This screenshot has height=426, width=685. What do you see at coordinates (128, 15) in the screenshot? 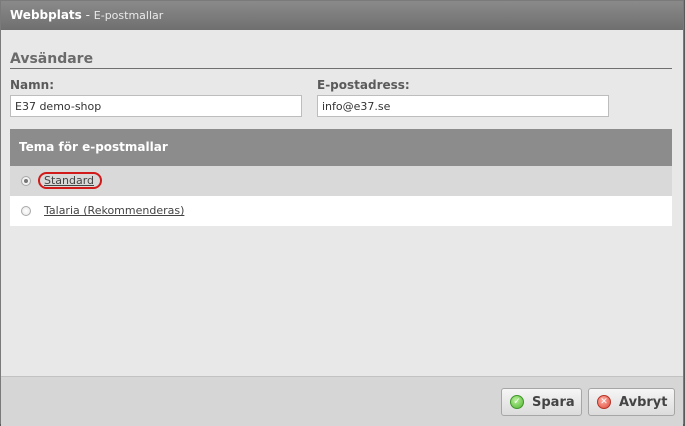
I see `window-subtitle: E-postmallar` at bounding box center [128, 15].